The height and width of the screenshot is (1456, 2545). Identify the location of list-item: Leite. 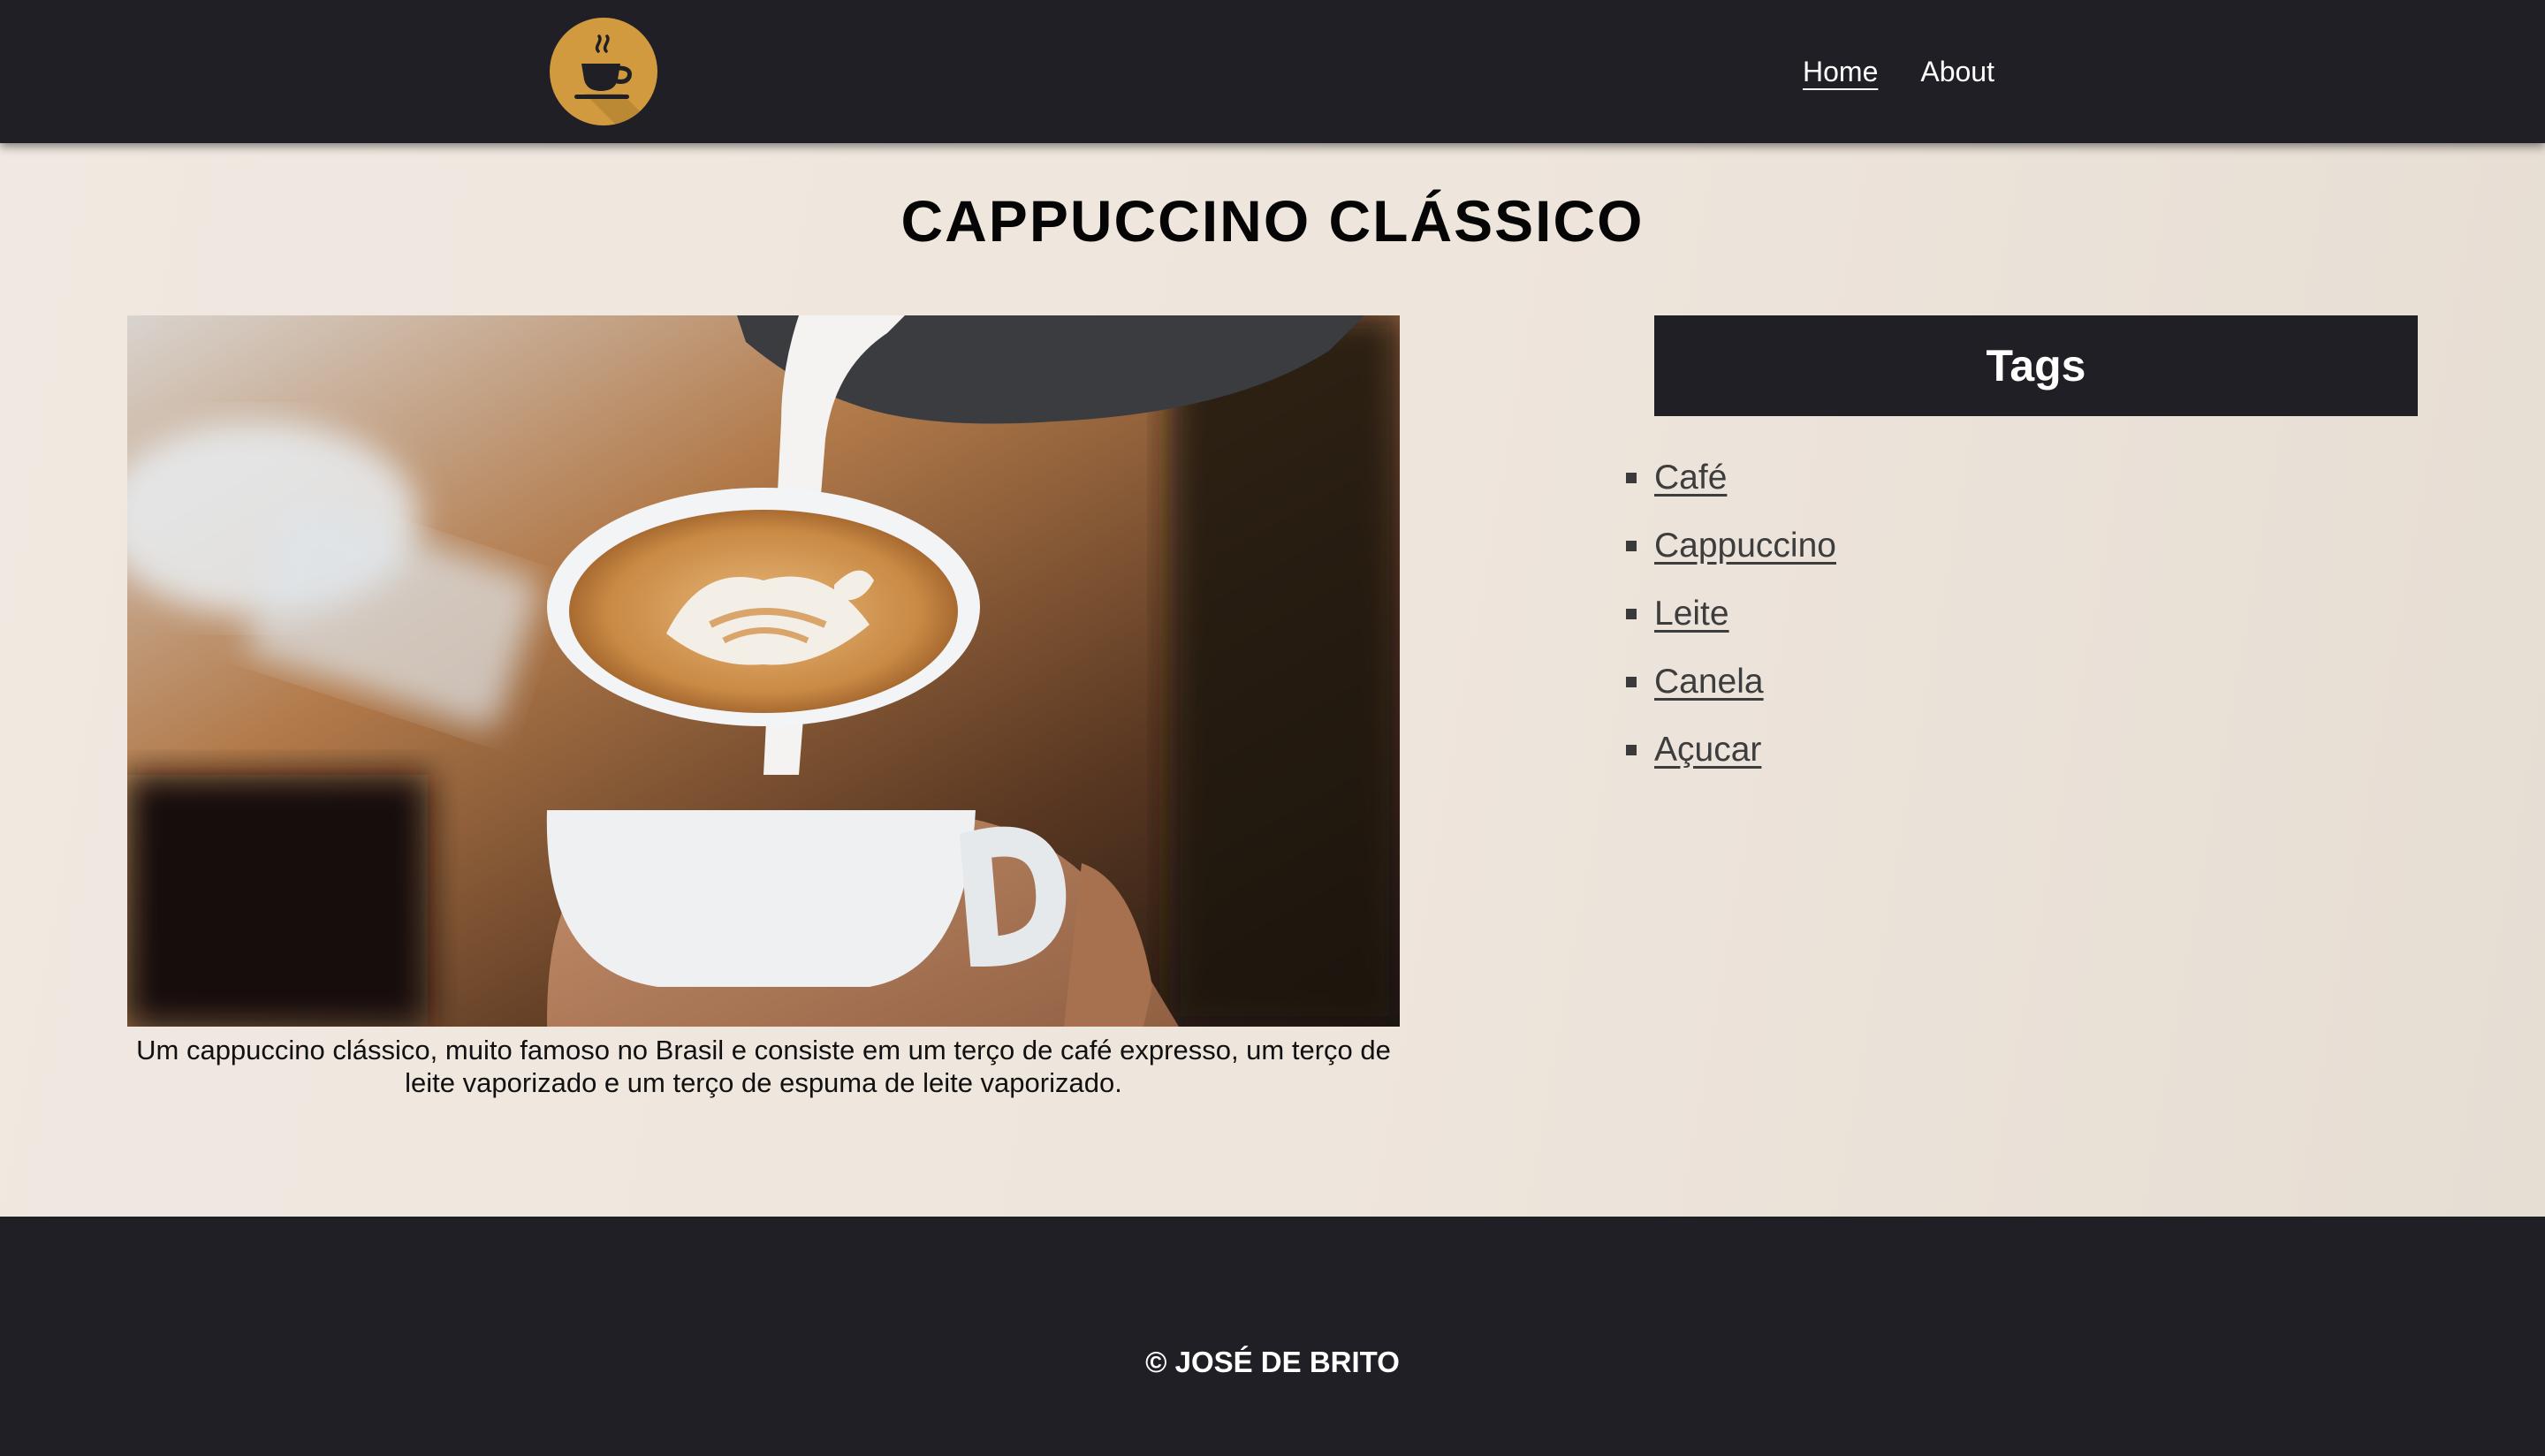
(1731, 614).